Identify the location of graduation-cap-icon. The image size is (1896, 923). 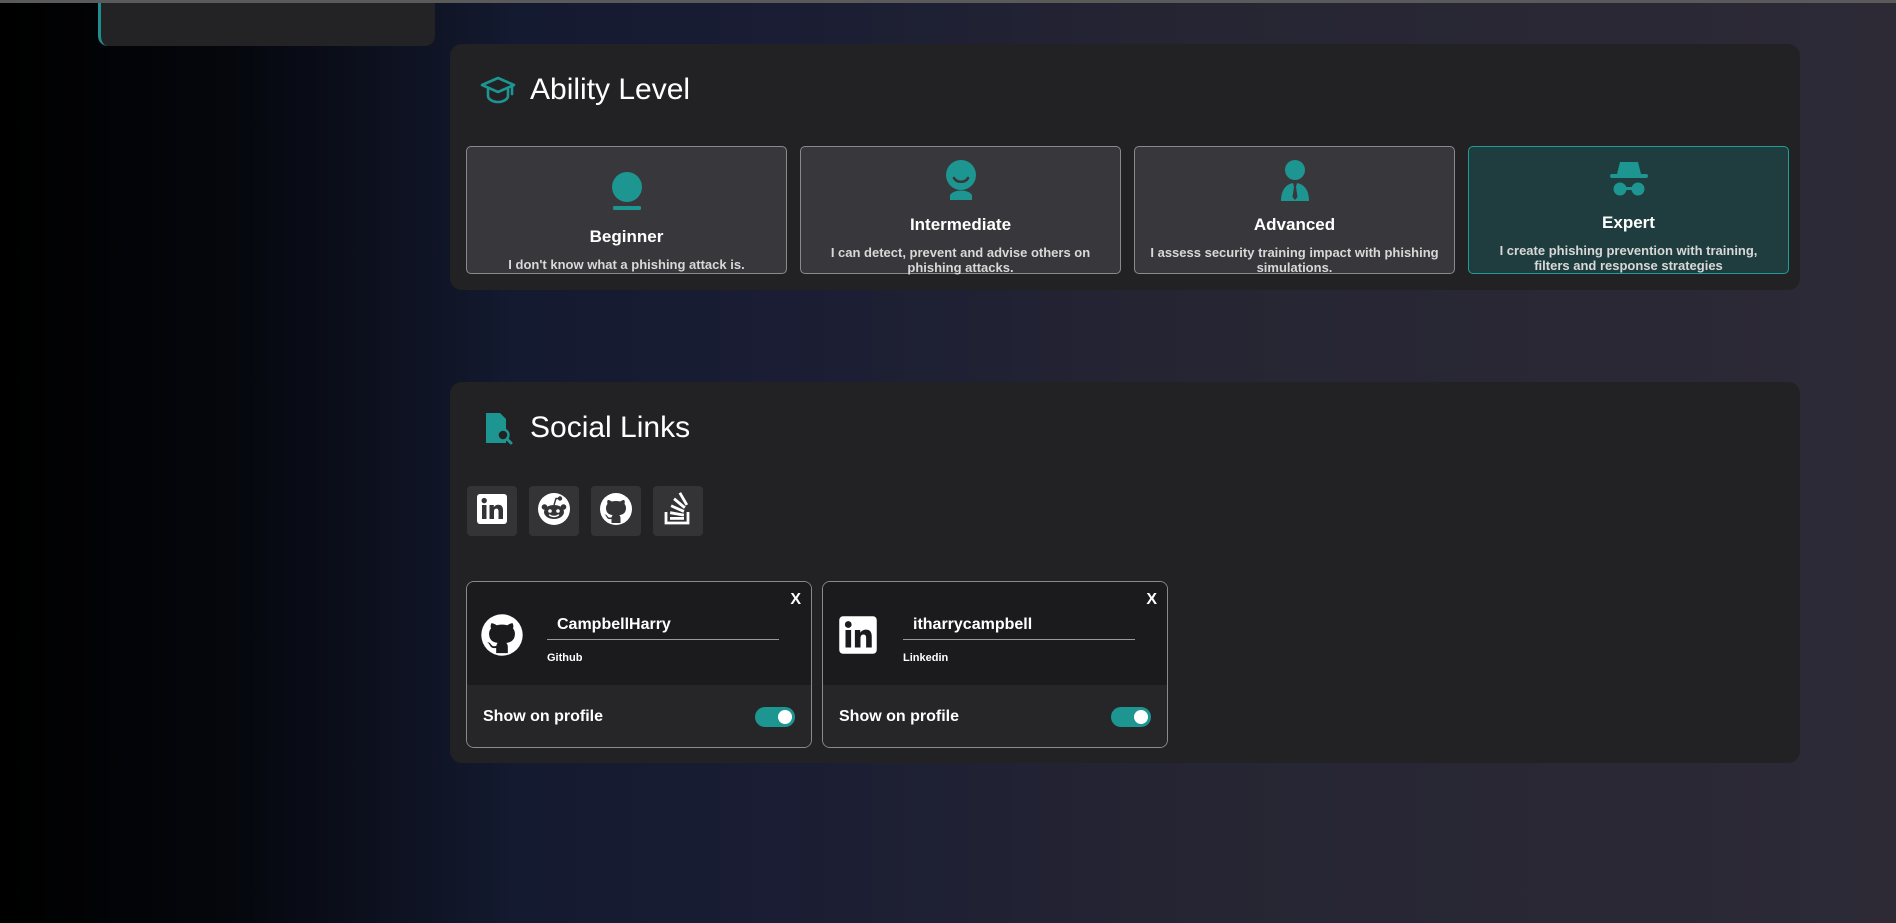
(498, 90).